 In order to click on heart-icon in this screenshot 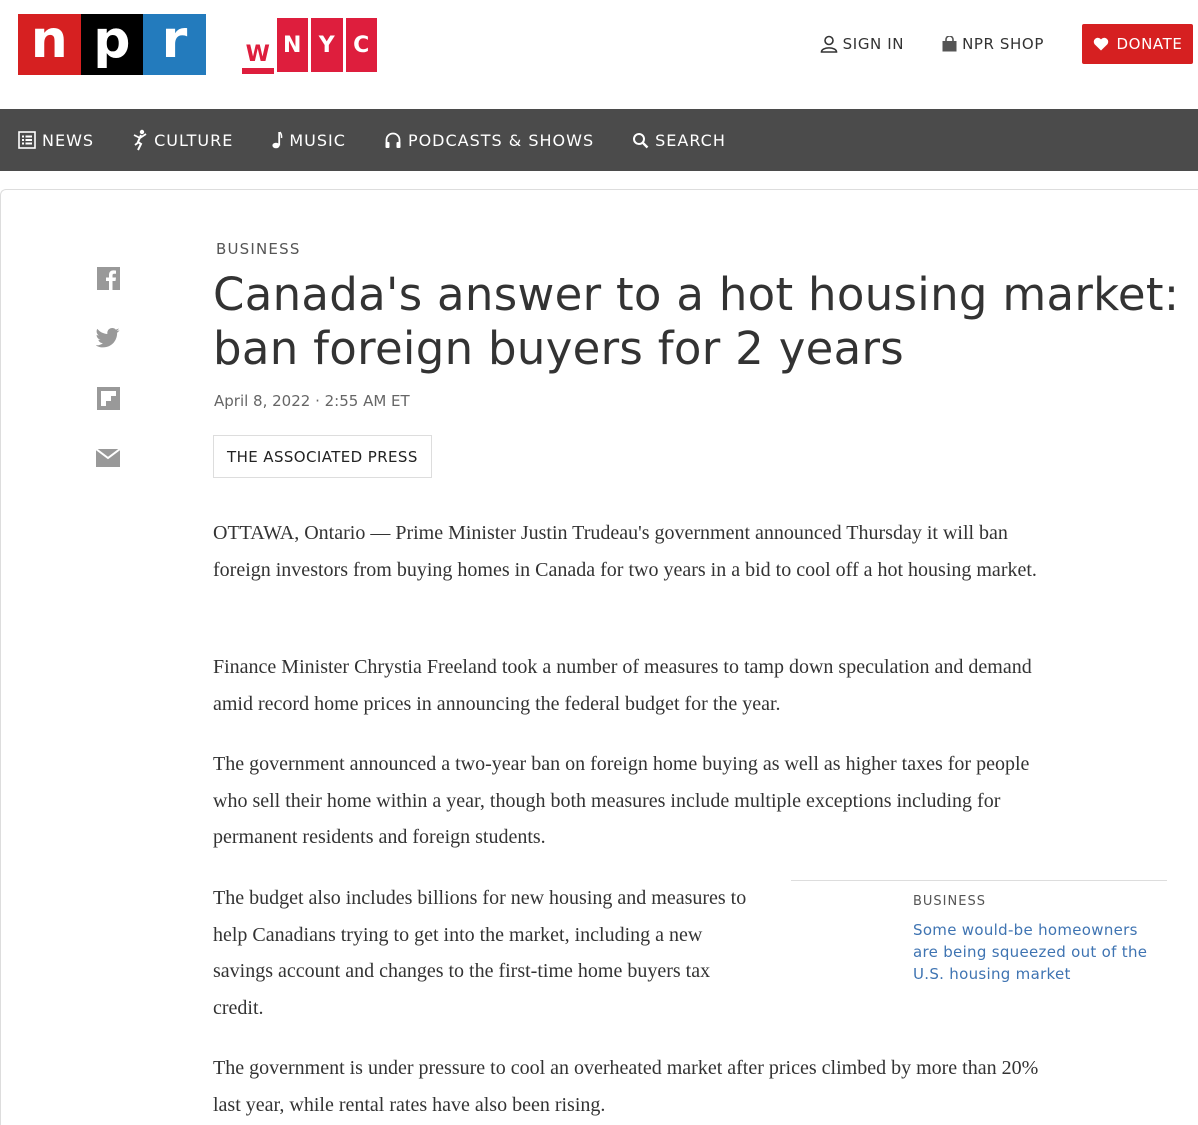, I will do `click(1100, 44)`.